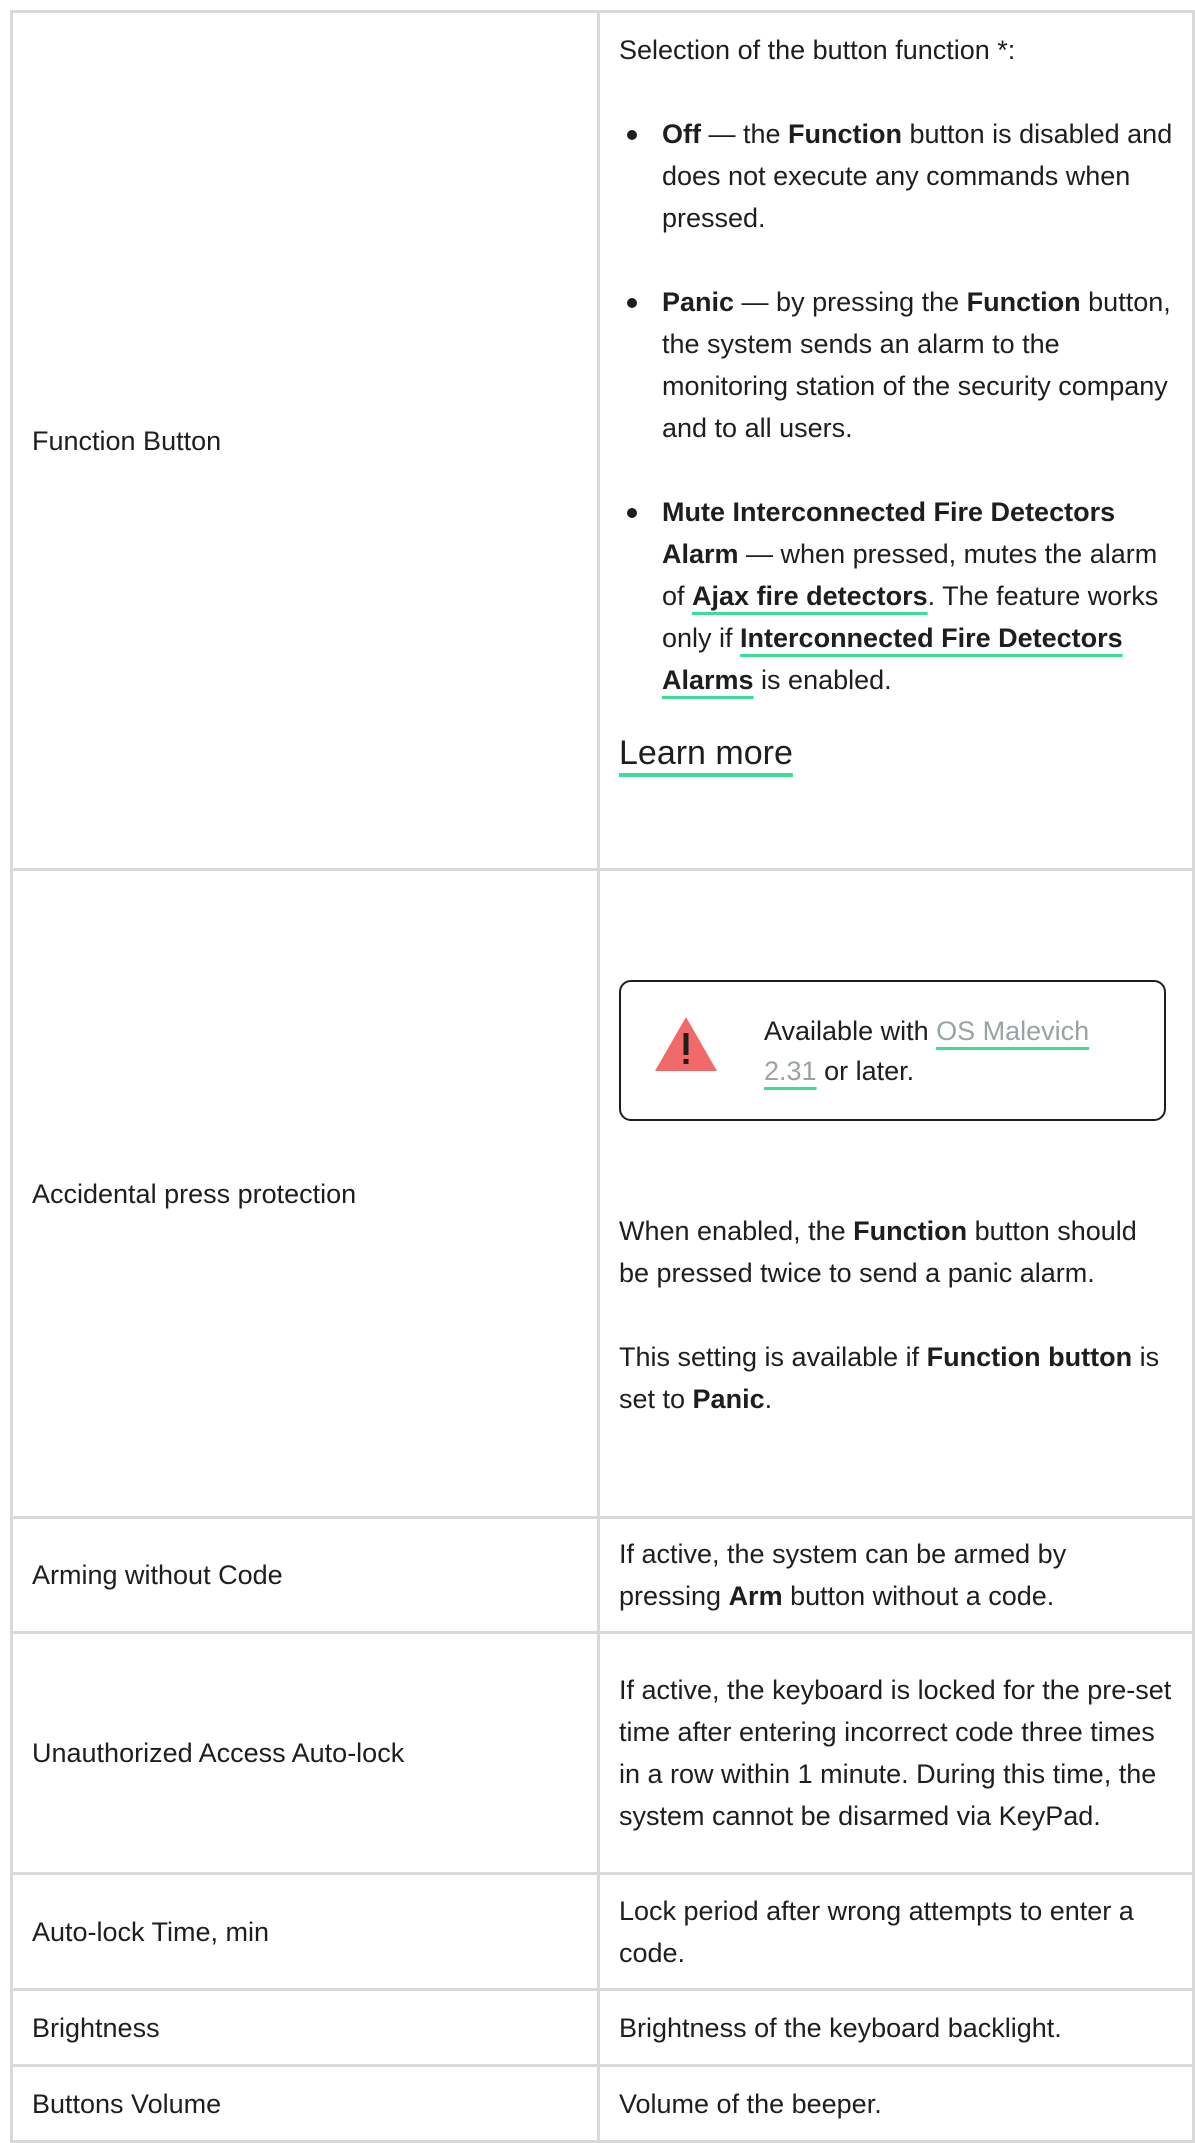  I want to click on setting-name: Accidental press protection, so click(306, 1193).